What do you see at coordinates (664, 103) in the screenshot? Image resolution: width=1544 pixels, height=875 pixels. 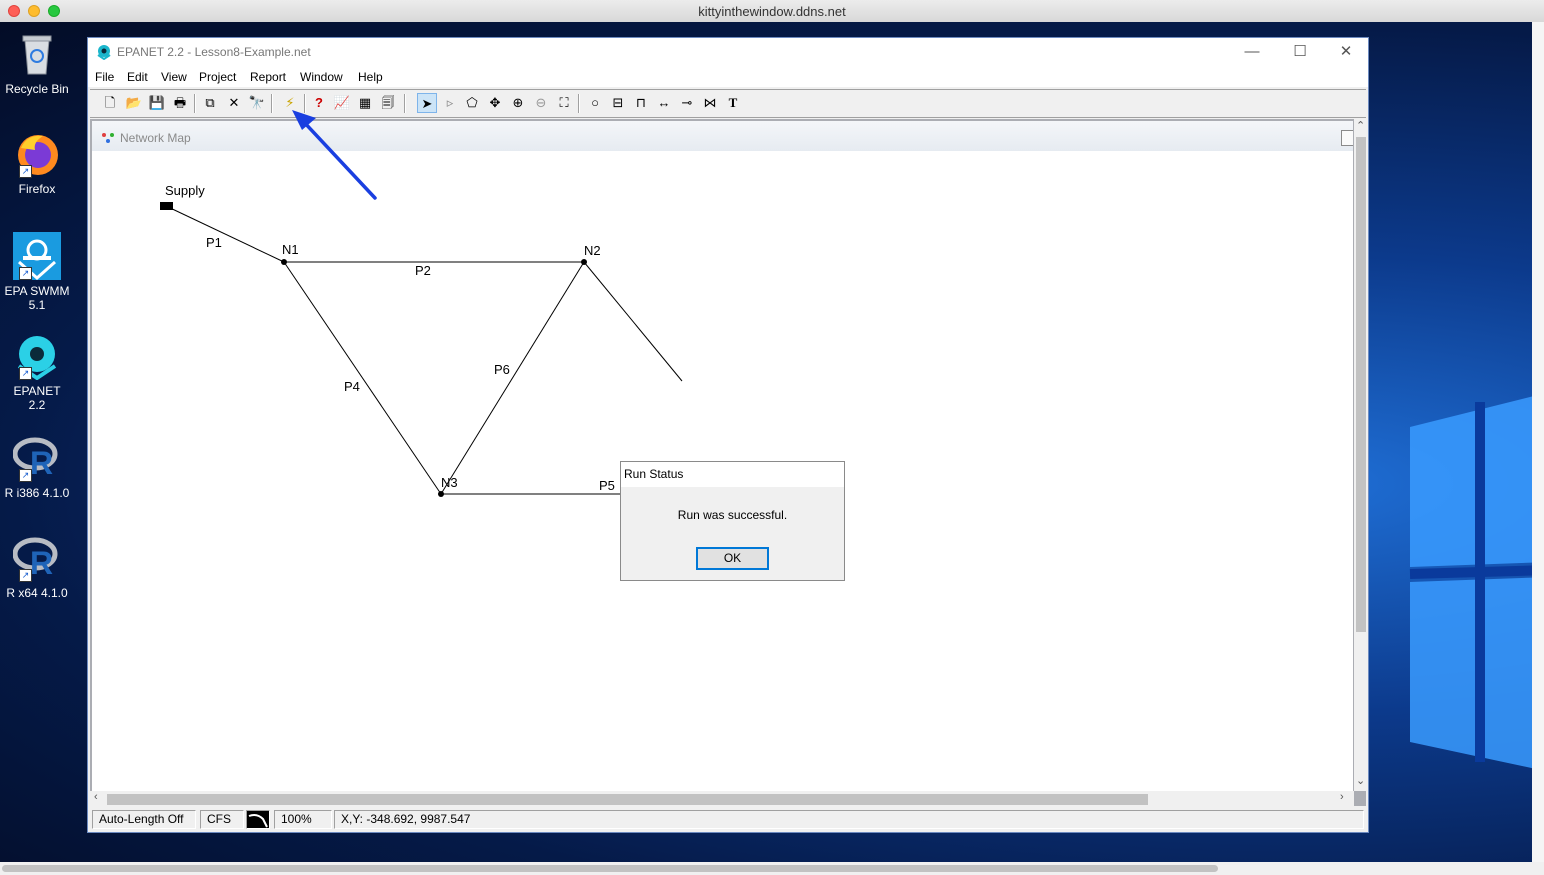 I see `add-pipe-icon: ↔` at bounding box center [664, 103].